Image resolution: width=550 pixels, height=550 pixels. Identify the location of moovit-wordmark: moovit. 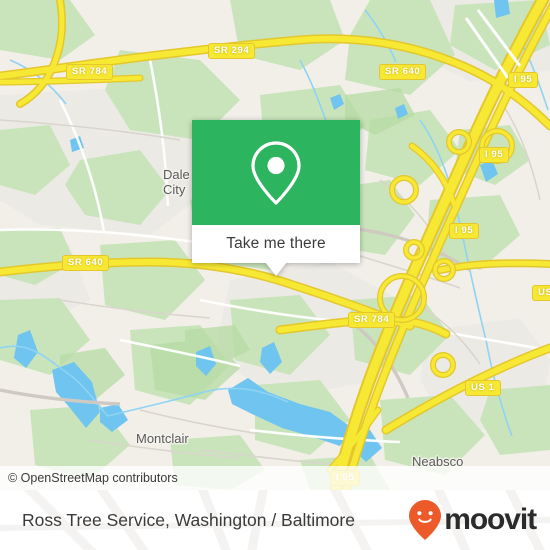
(490, 519).